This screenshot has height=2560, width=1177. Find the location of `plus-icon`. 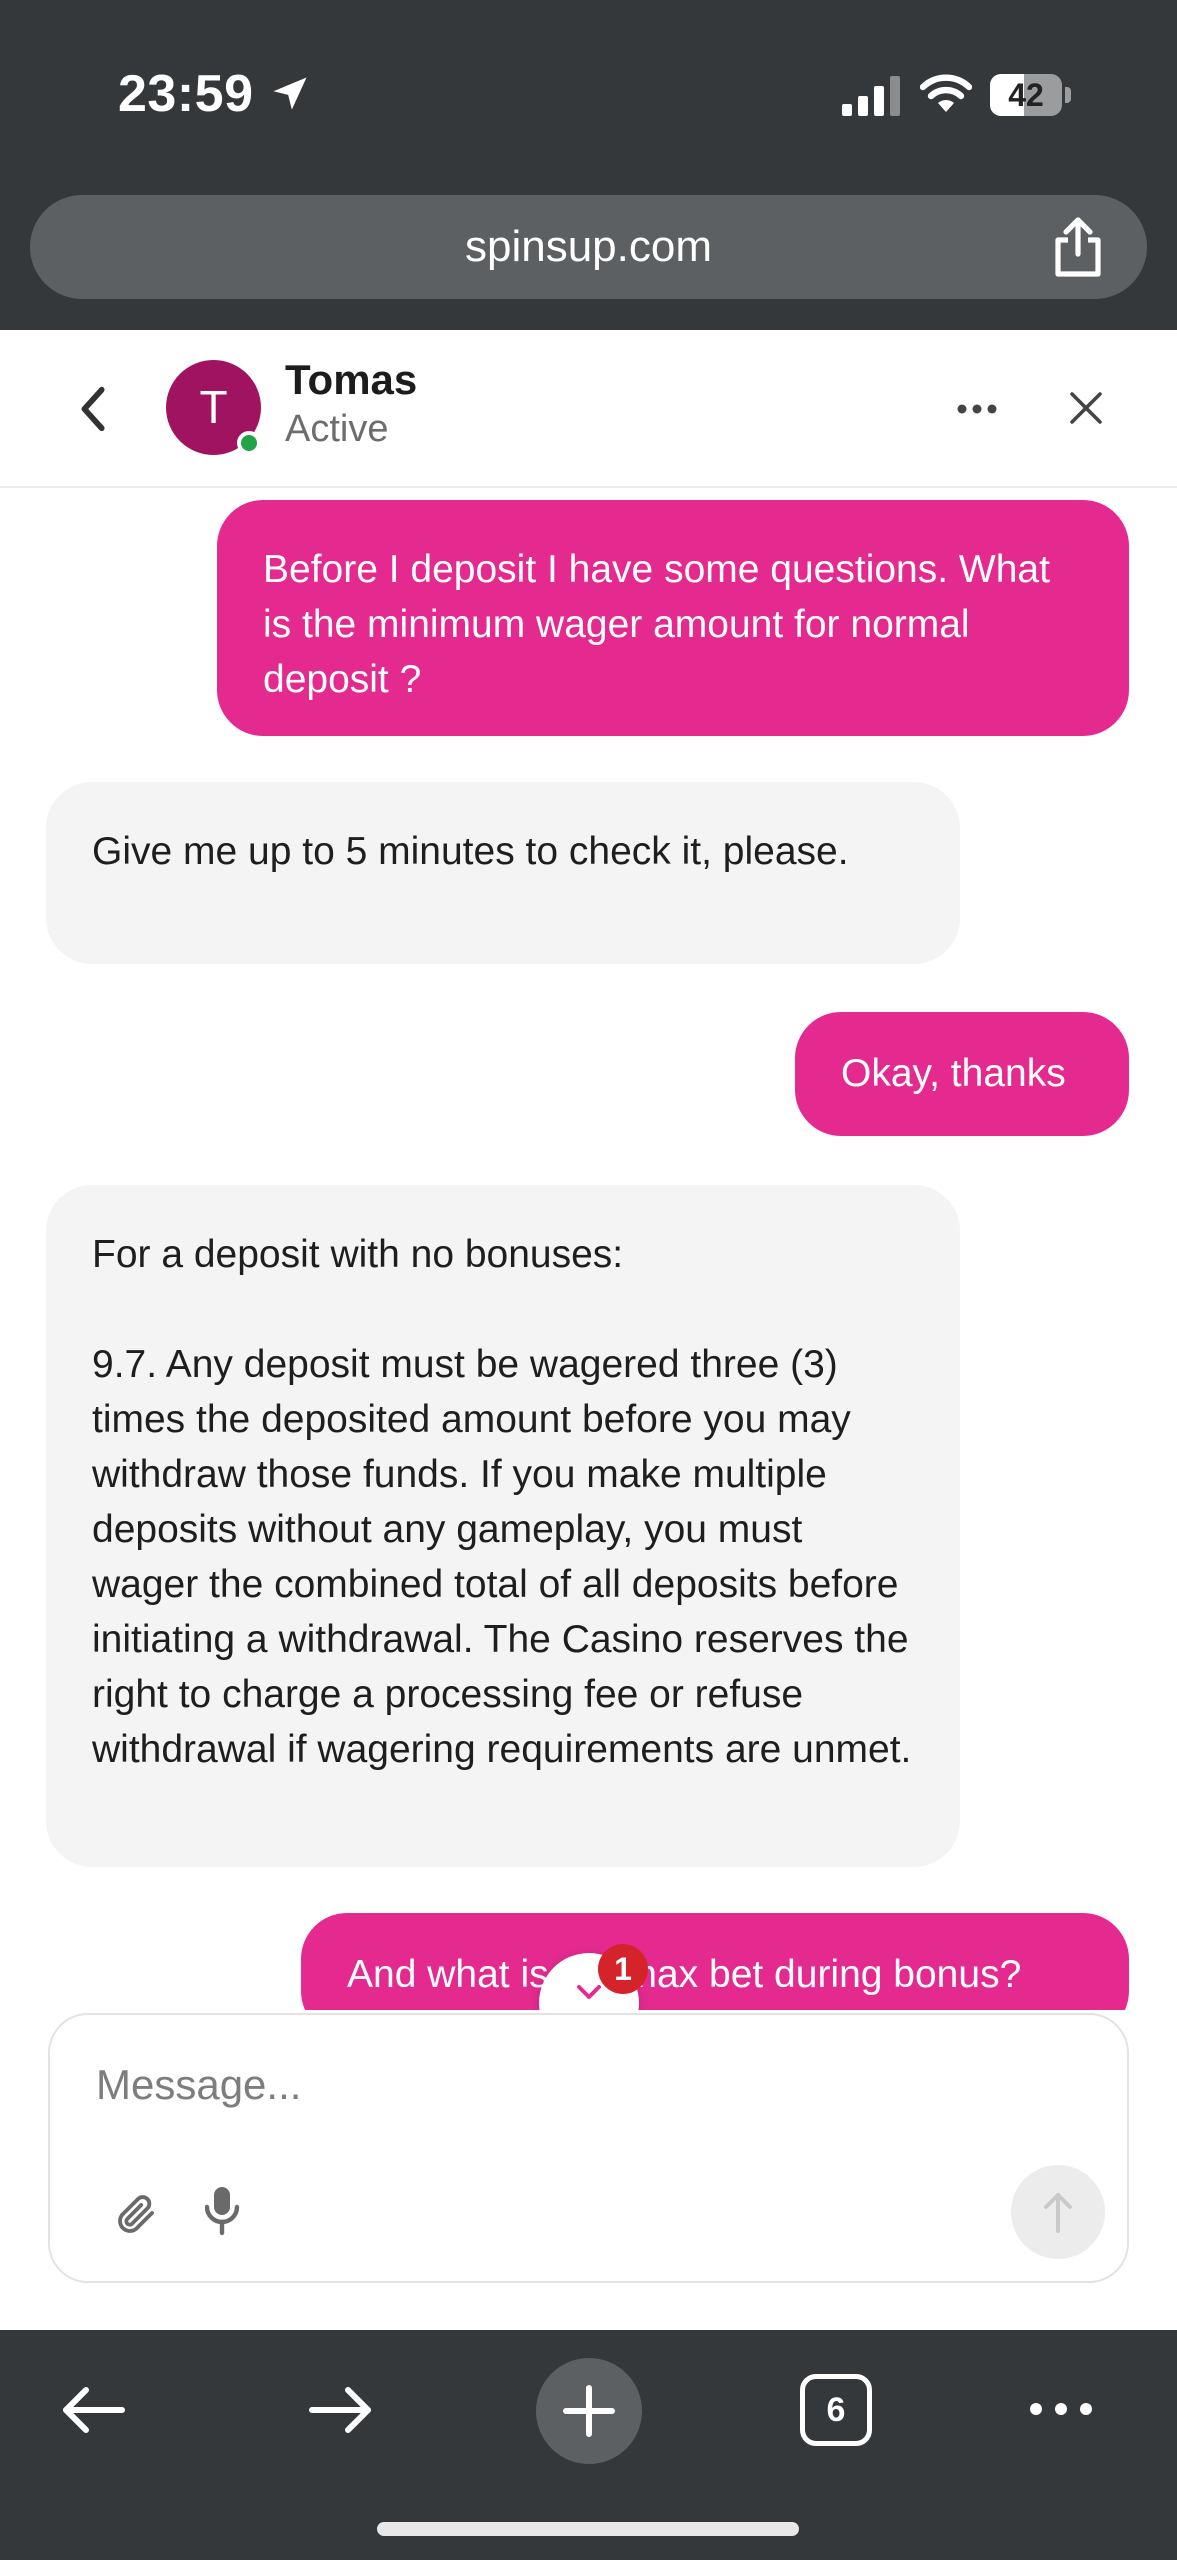

plus-icon is located at coordinates (589, 2411).